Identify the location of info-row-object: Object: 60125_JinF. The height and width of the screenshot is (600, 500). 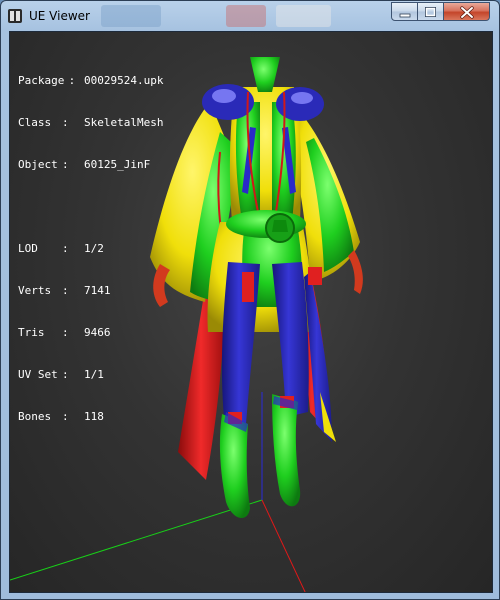
(84, 164).